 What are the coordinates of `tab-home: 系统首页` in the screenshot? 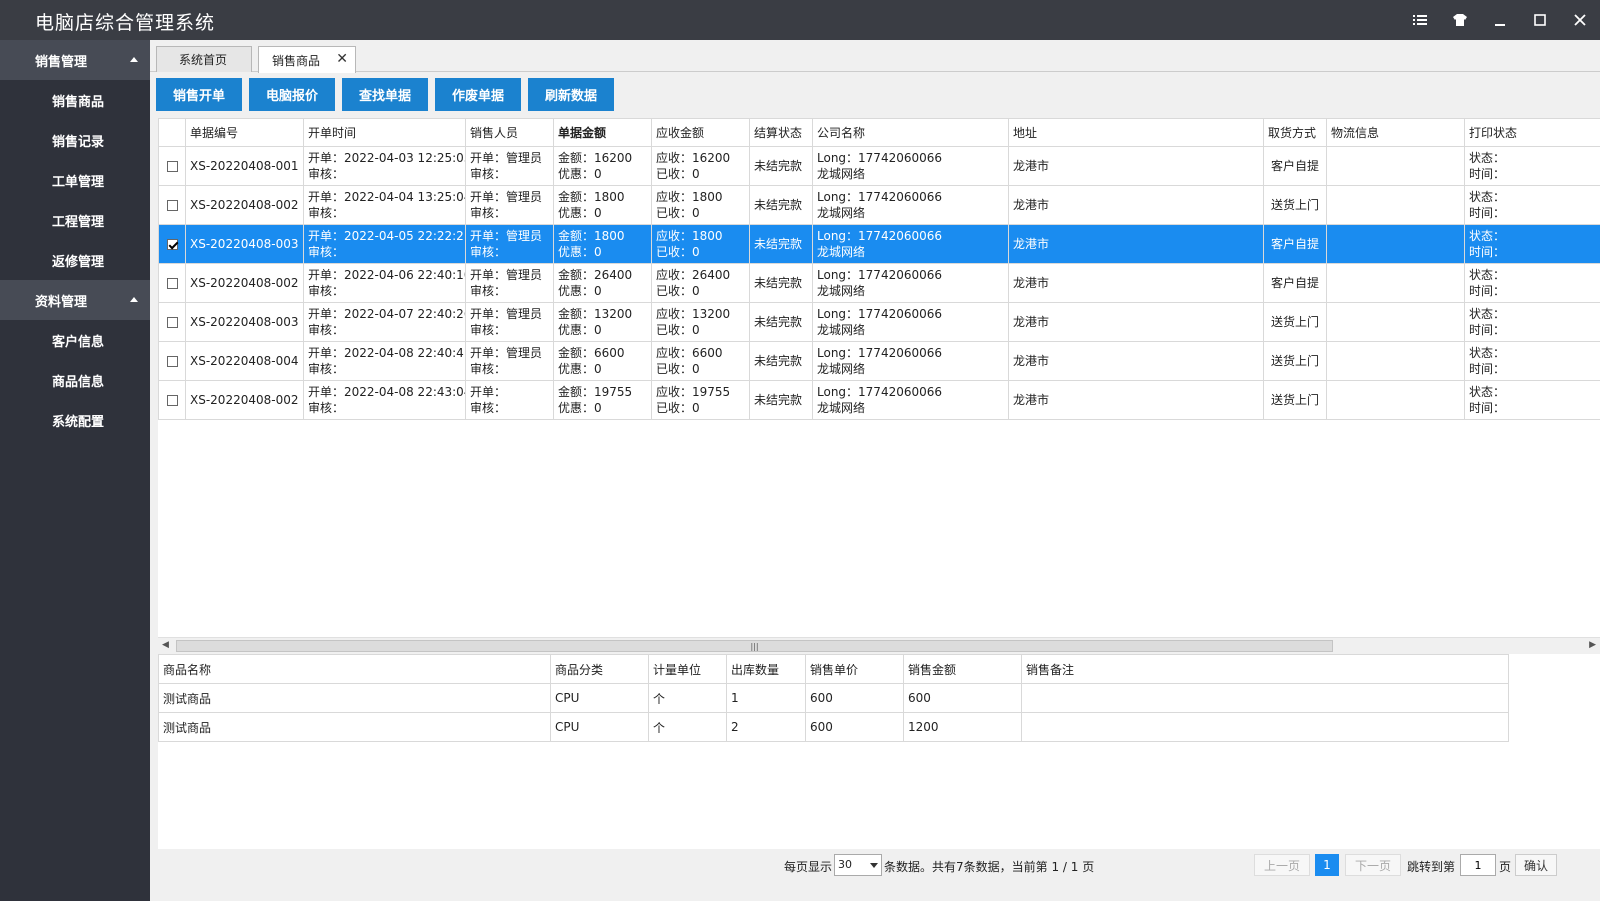 It's located at (204, 59).